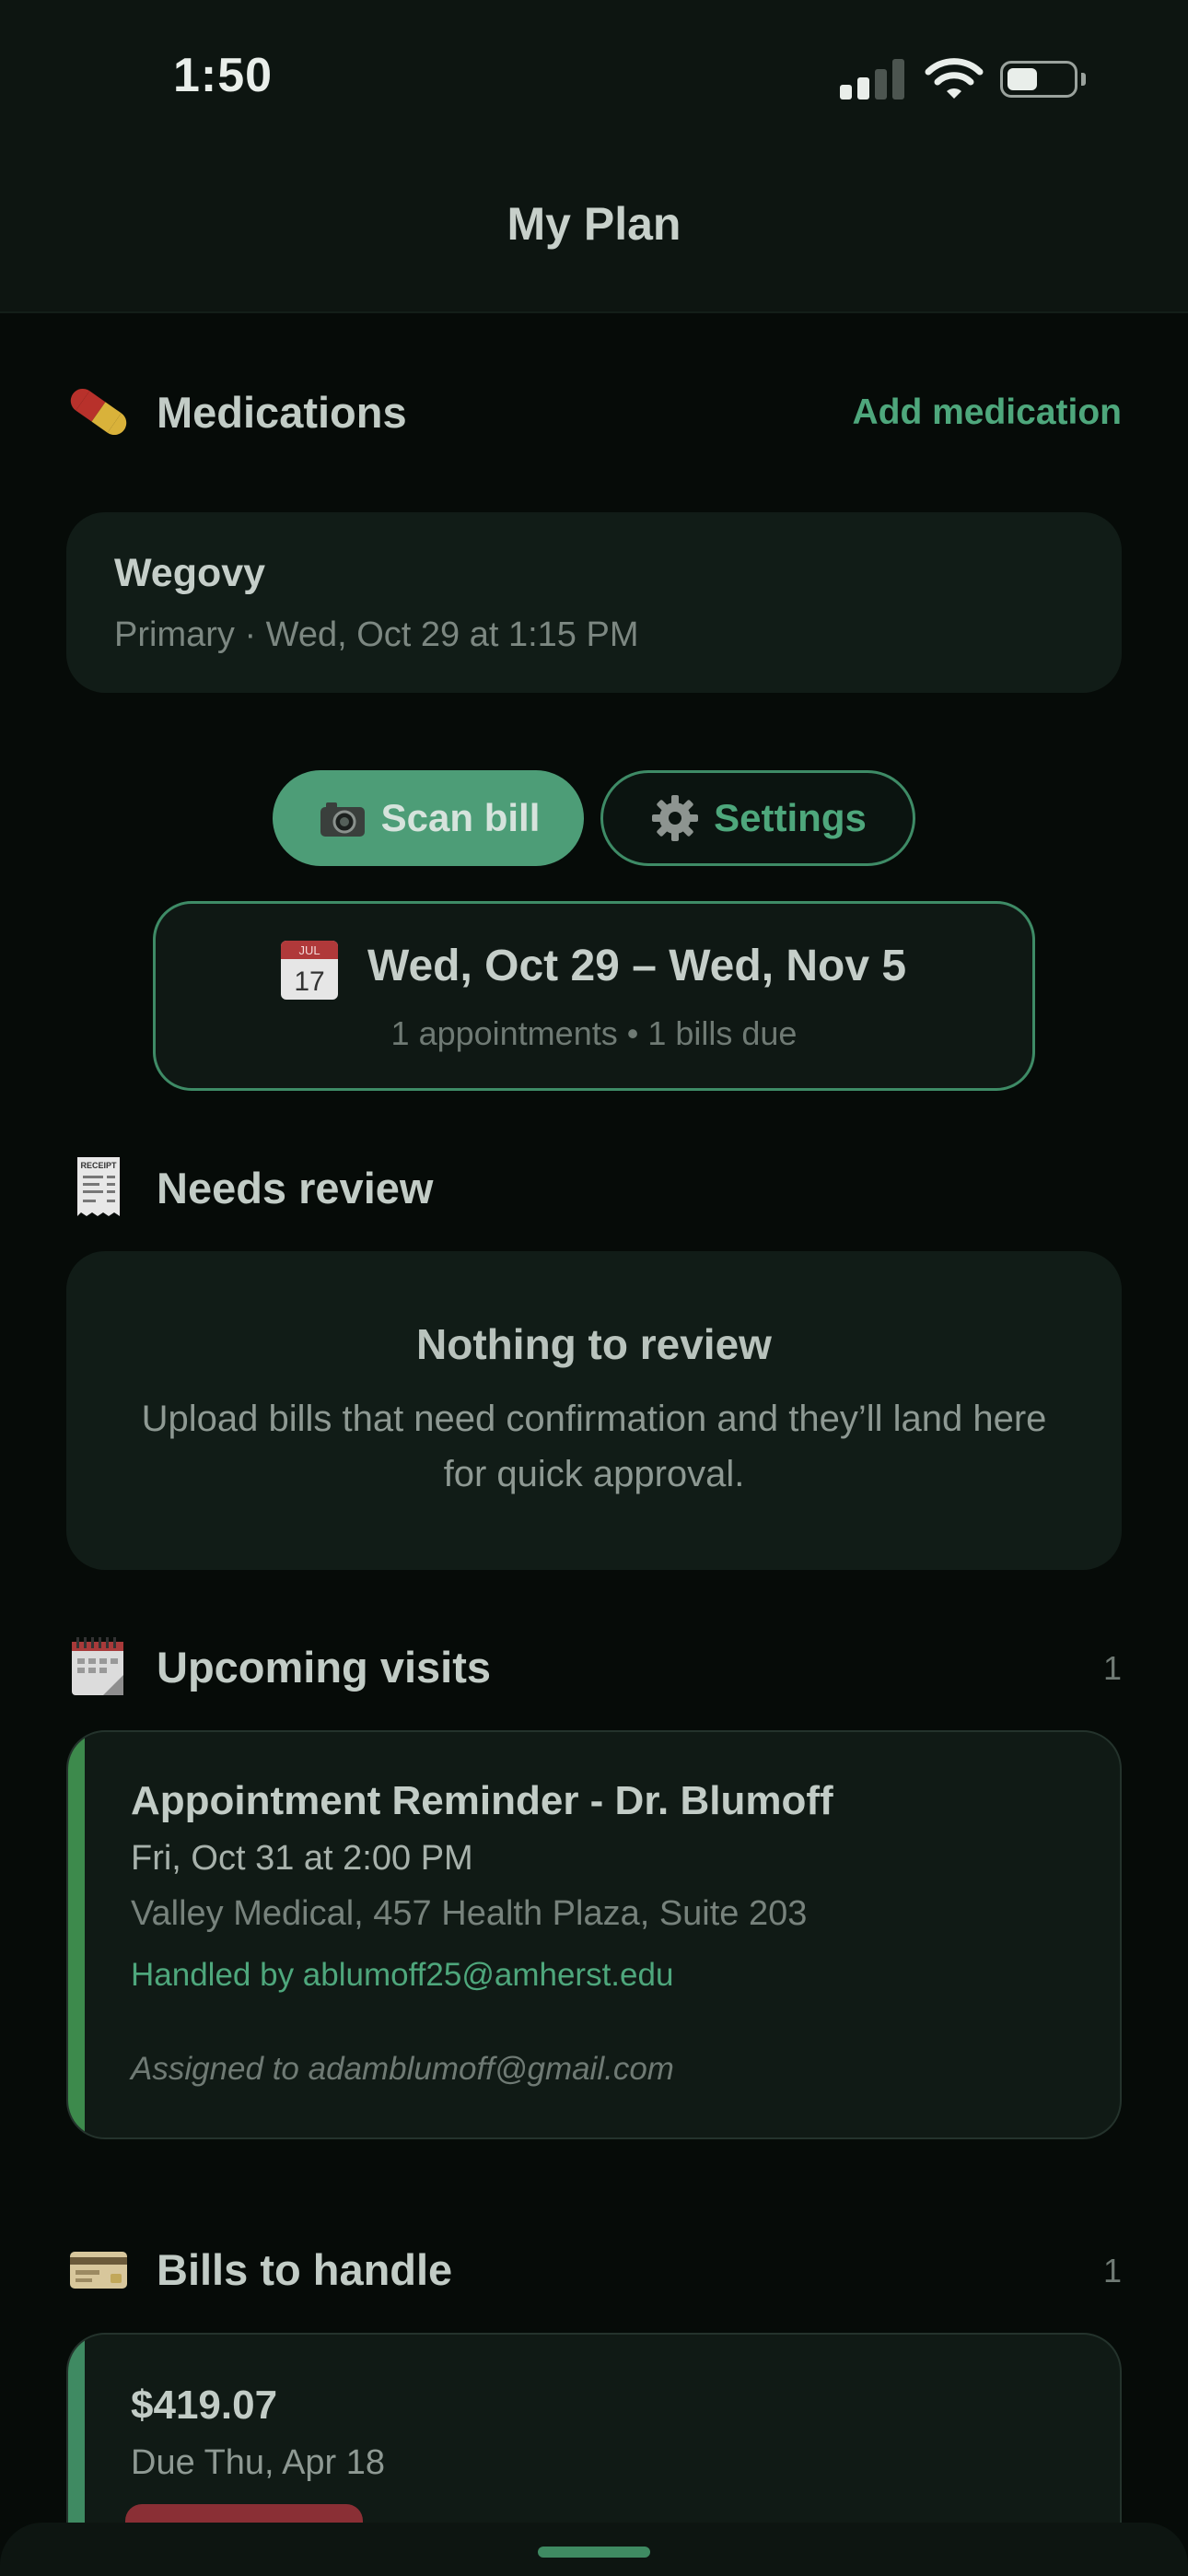 This screenshot has height=2576, width=1188. What do you see at coordinates (594, 224) in the screenshot?
I see `page-title: My Plan` at bounding box center [594, 224].